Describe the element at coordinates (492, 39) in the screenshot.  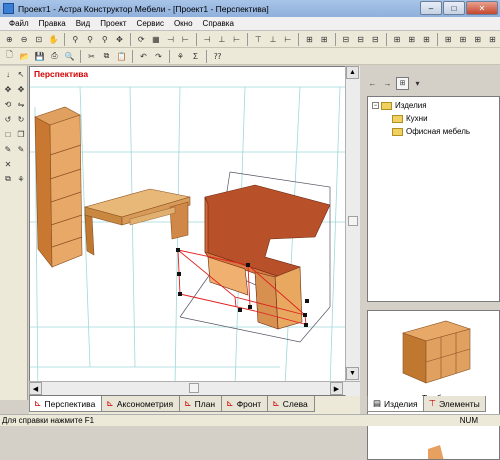
I see `layout7-icon: ⊞` at that location.